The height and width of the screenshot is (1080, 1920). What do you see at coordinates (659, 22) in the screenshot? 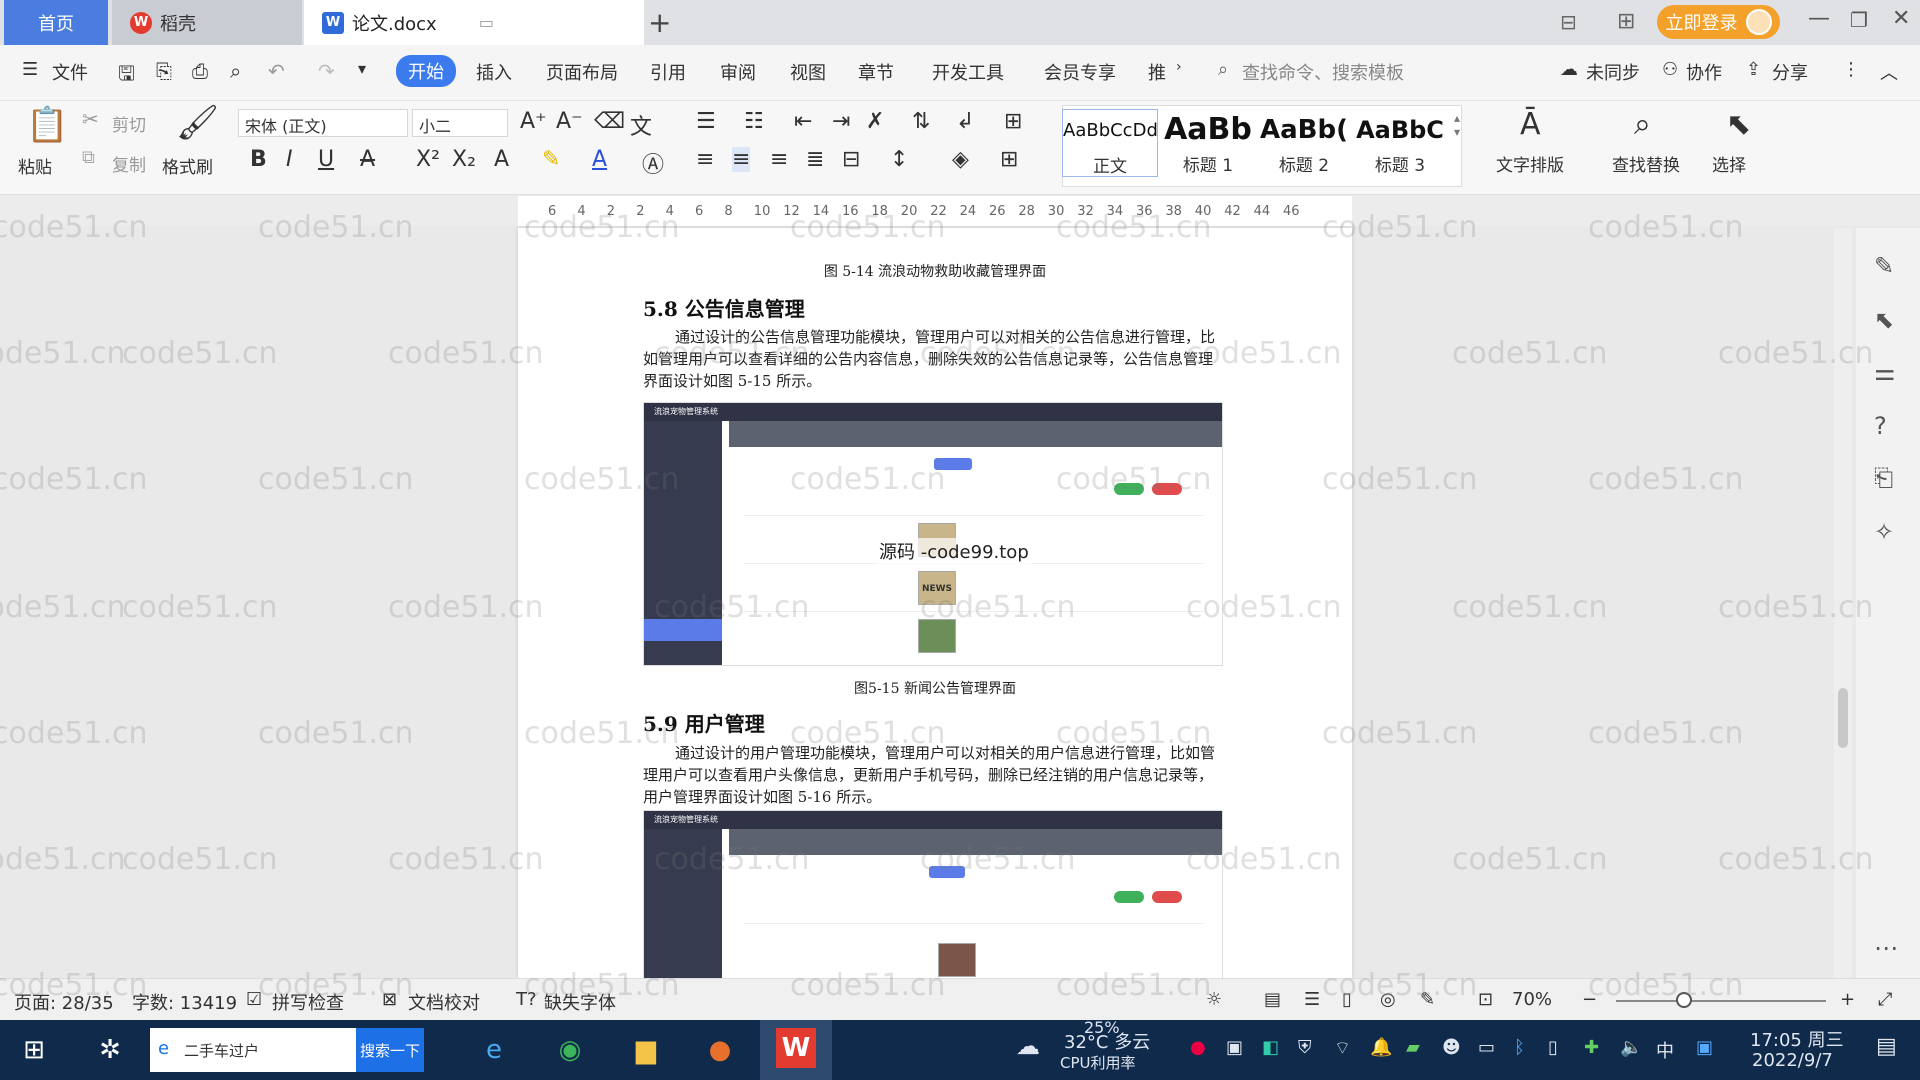
I see `new-tab-button: +` at bounding box center [659, 22].